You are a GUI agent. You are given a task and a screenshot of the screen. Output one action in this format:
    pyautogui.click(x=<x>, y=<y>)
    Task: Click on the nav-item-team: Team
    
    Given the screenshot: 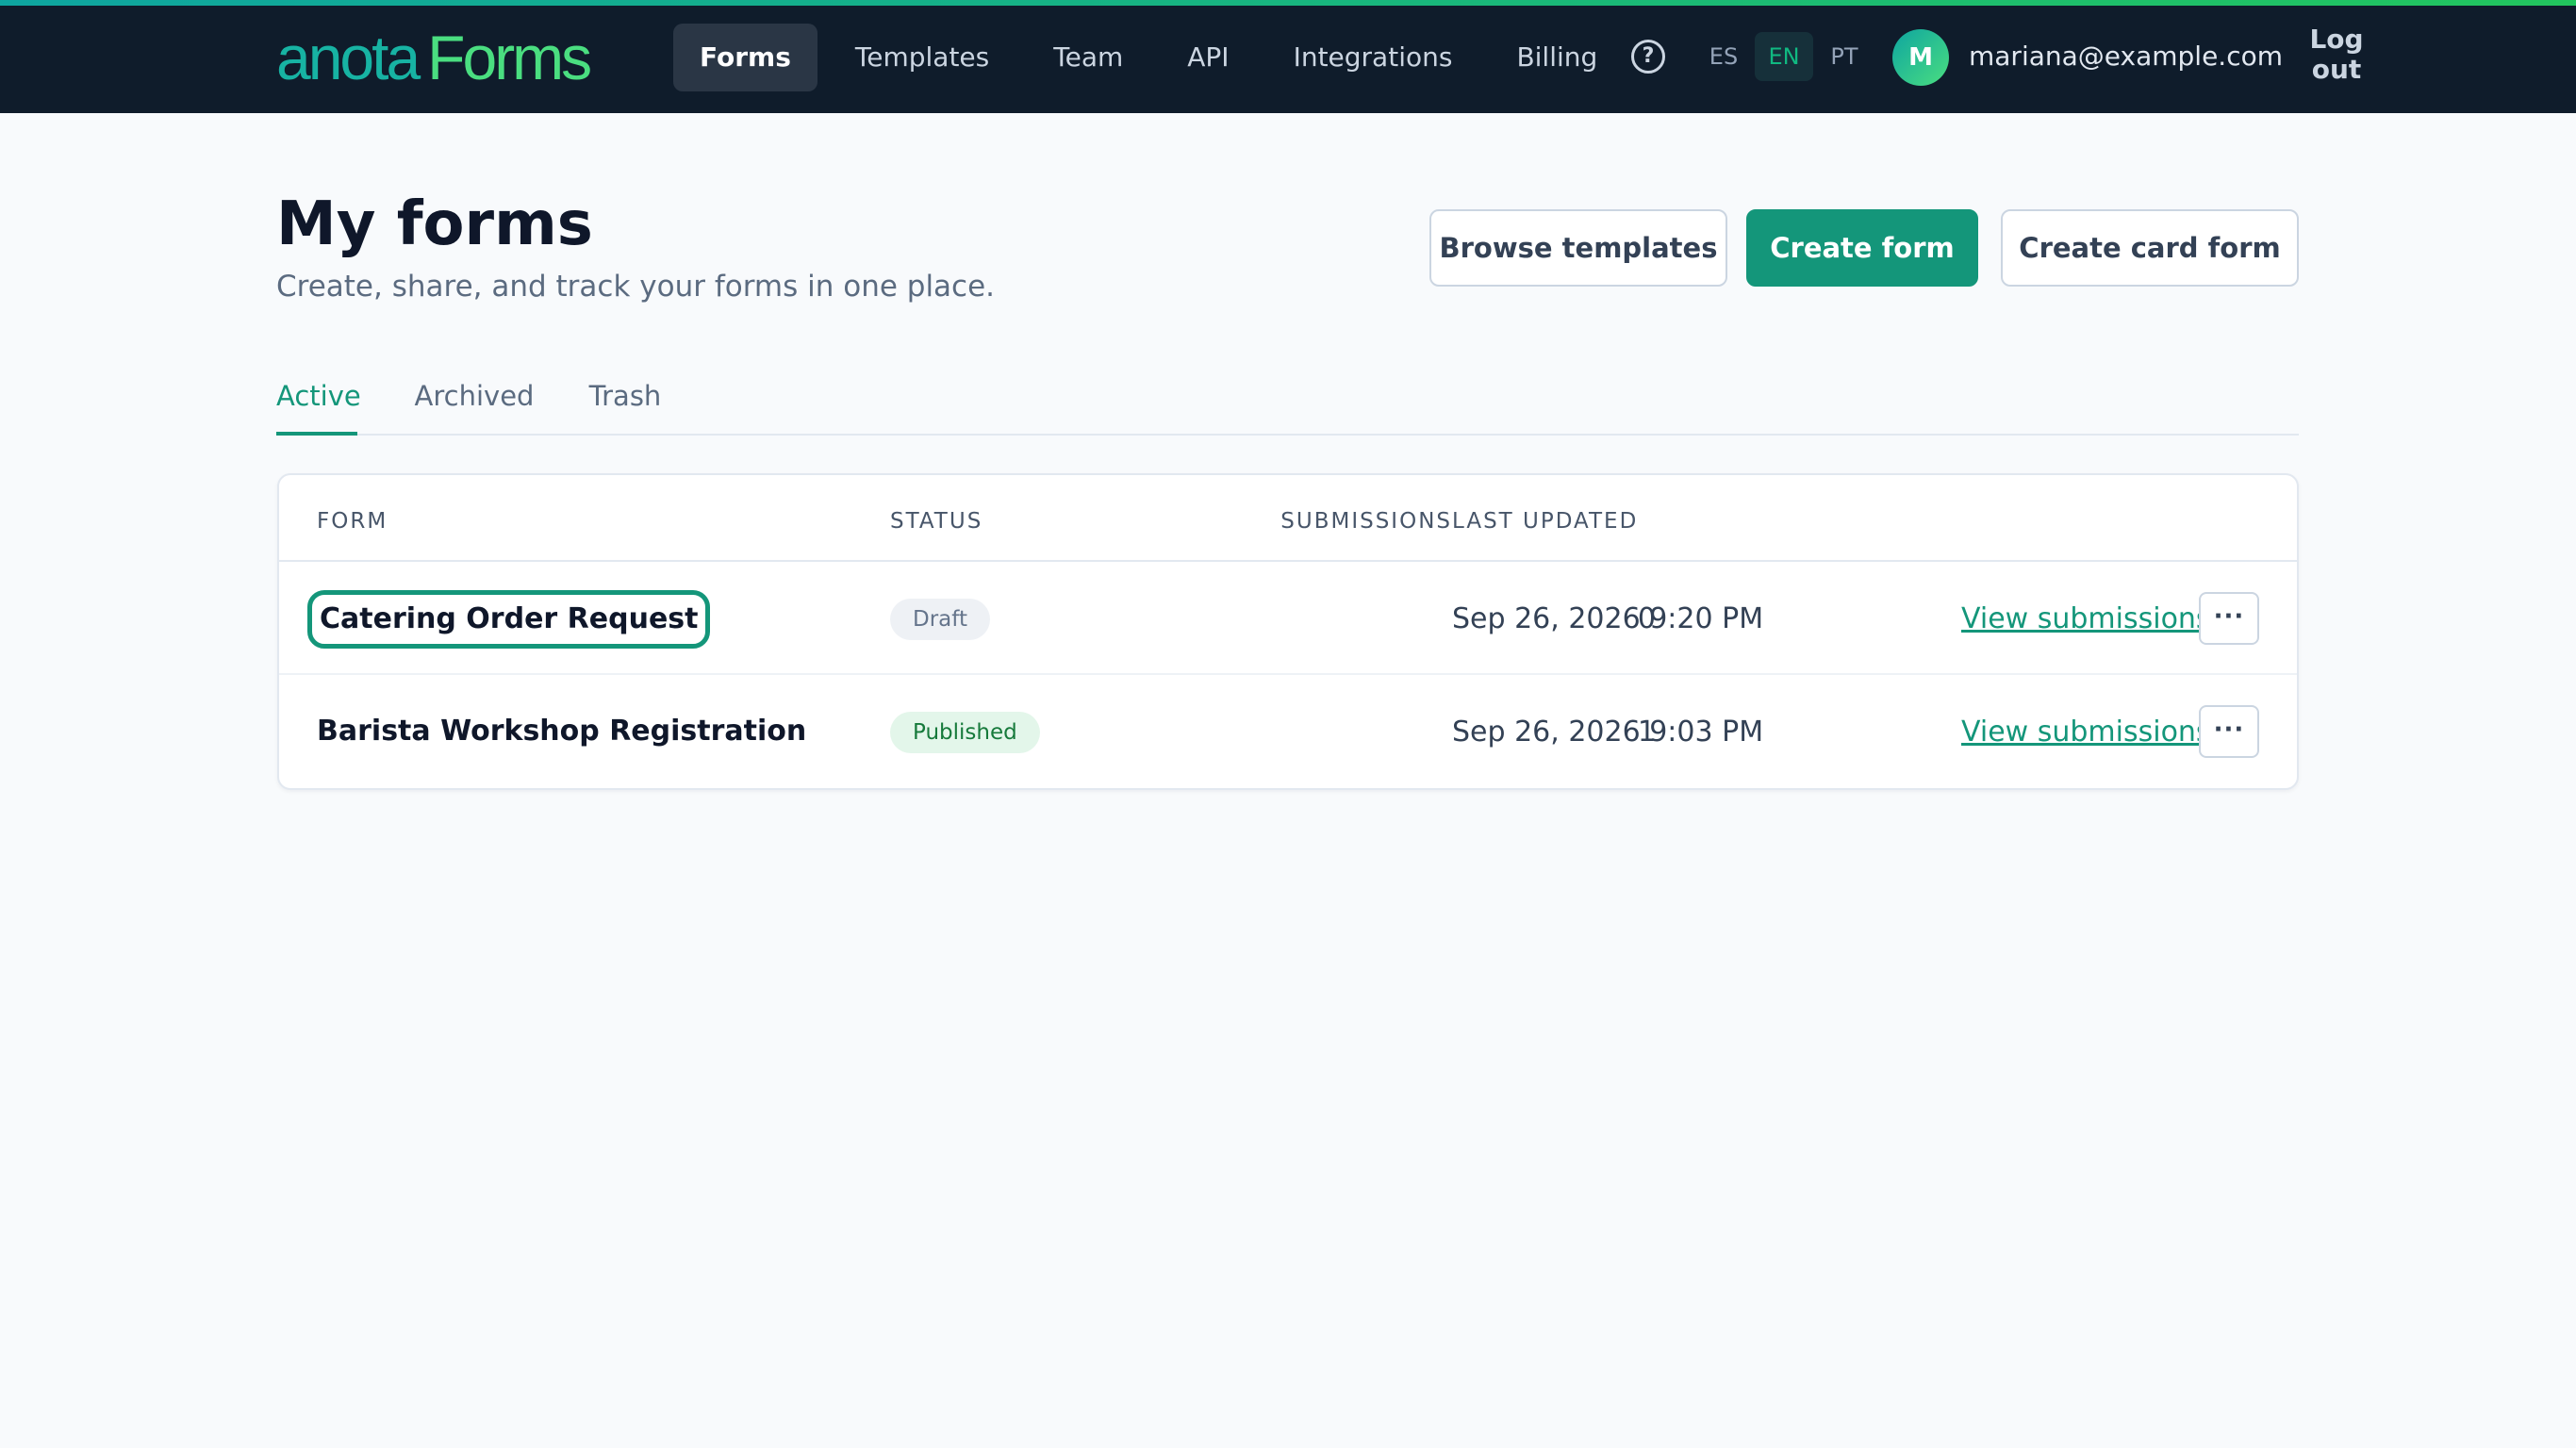 What is the action you would take?
    pyautogui.click(x=1088, y=57)
    